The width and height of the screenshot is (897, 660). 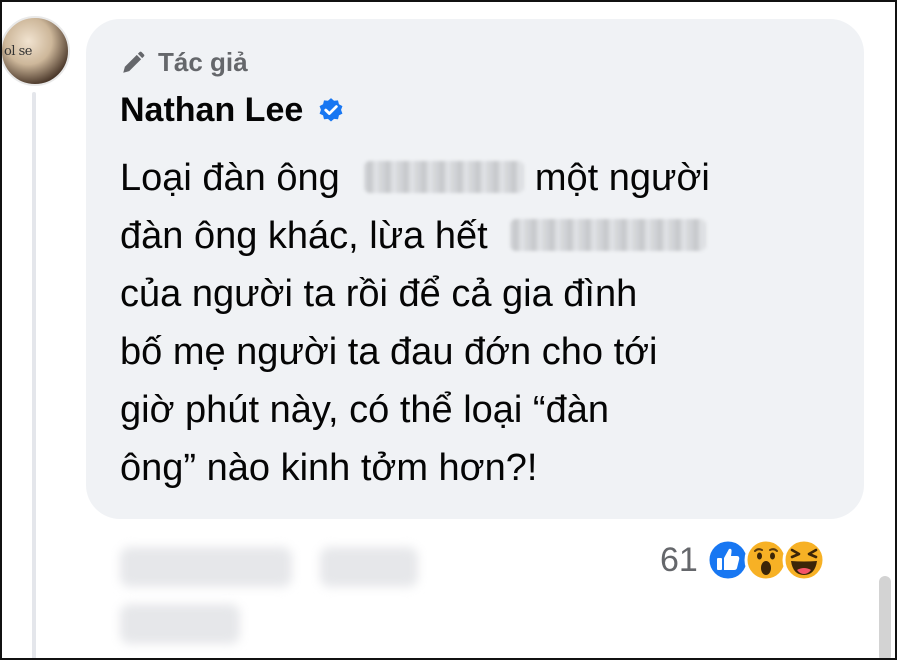 I want to click on comment-line-text: Loại đàn ông, so click(x=230, y=178).